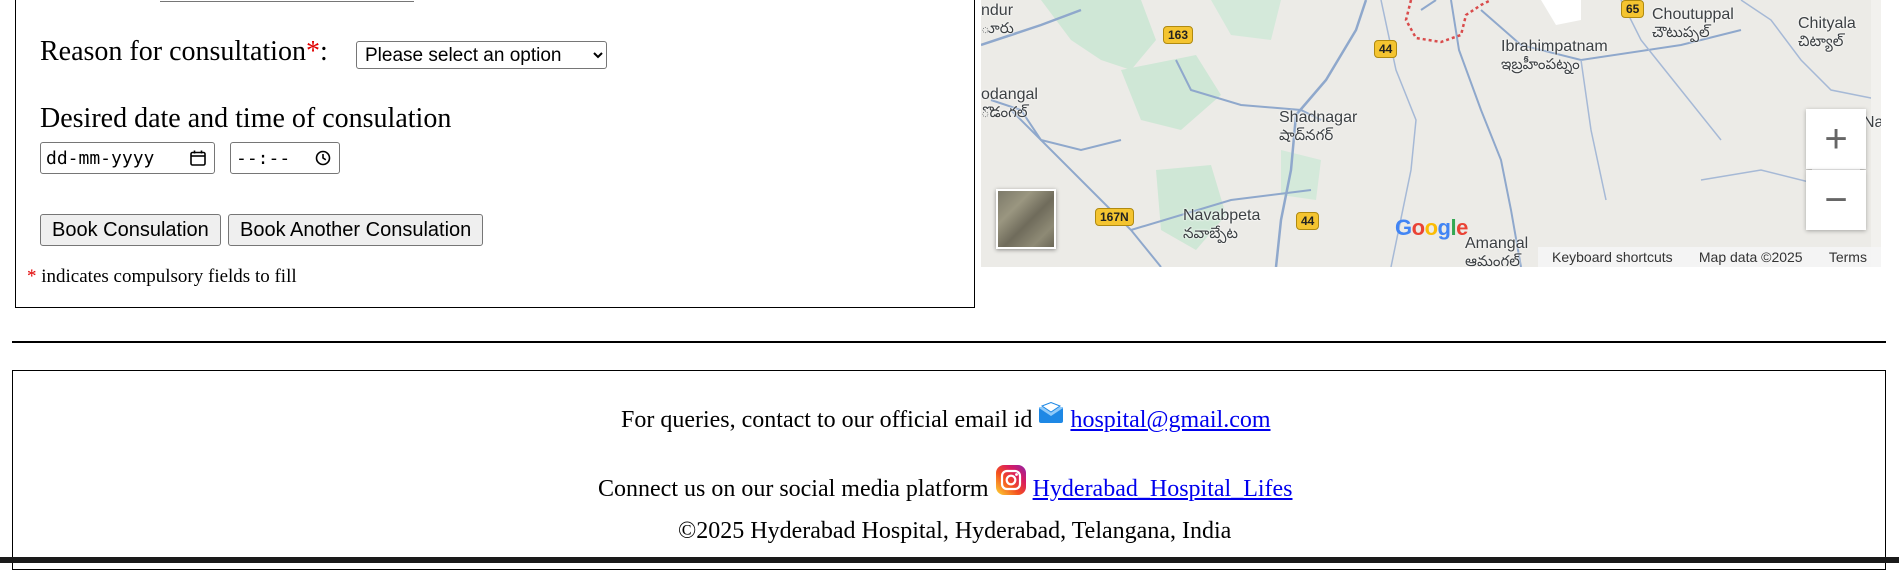 The height and width of the screenshot is (570, 1899). I want to click on instagram-link: Hyderabad_Hospital_Lifes, so click(1163, 489).